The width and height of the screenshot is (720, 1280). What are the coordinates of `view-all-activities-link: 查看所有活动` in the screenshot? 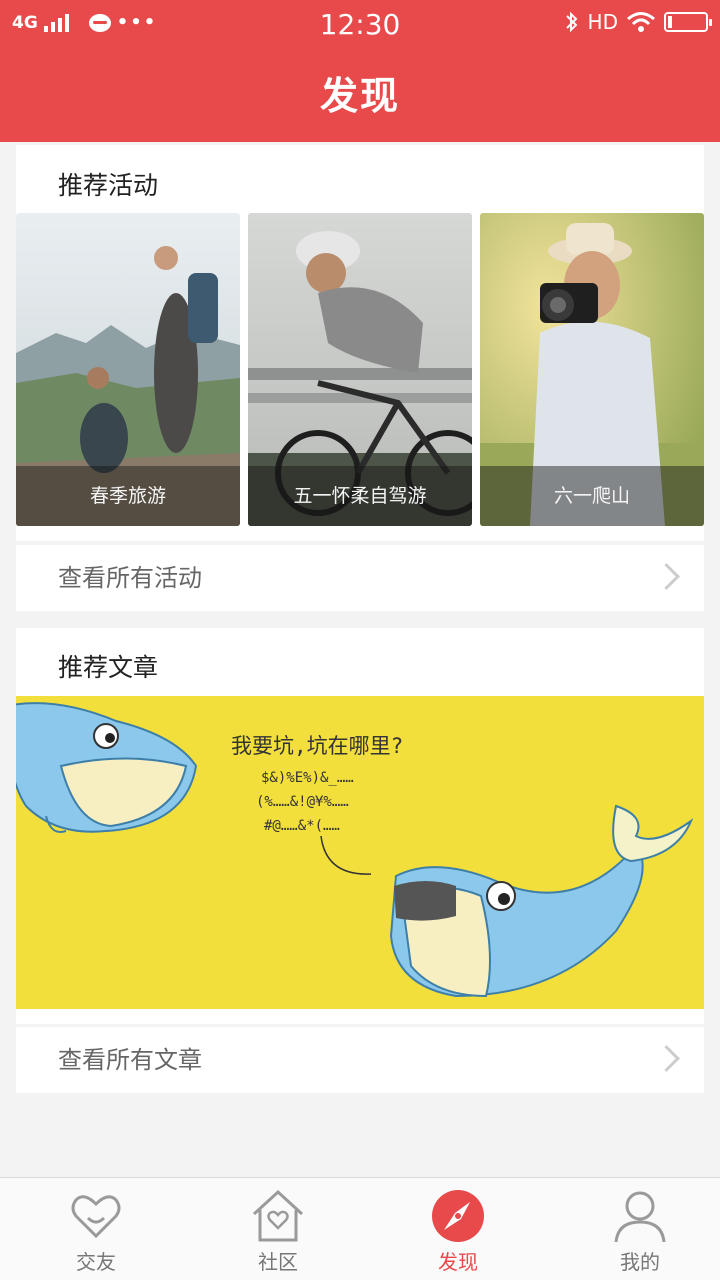 It's located at (360, 578).